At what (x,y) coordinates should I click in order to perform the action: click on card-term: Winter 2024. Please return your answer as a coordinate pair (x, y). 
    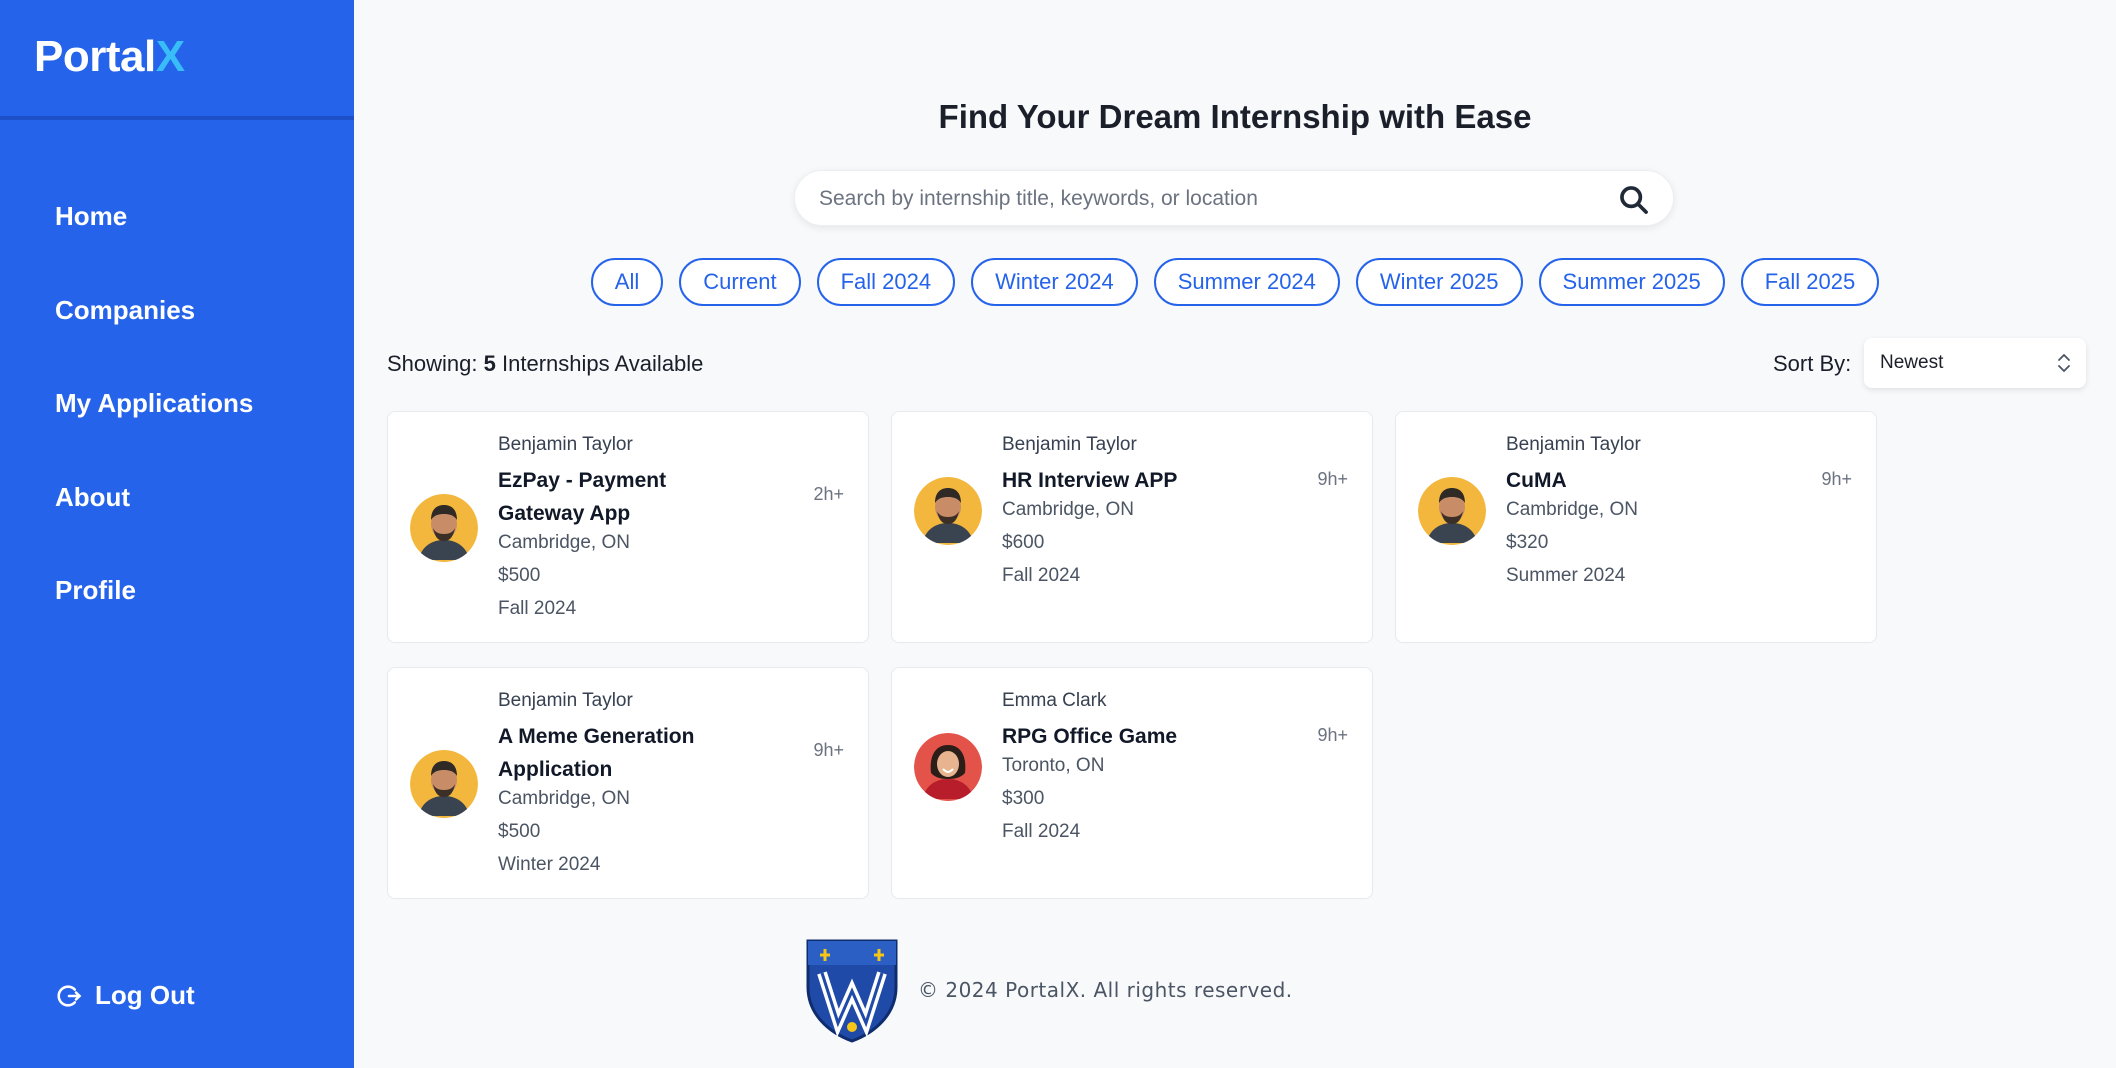
    Looking at the image, I should click on (549, 864).